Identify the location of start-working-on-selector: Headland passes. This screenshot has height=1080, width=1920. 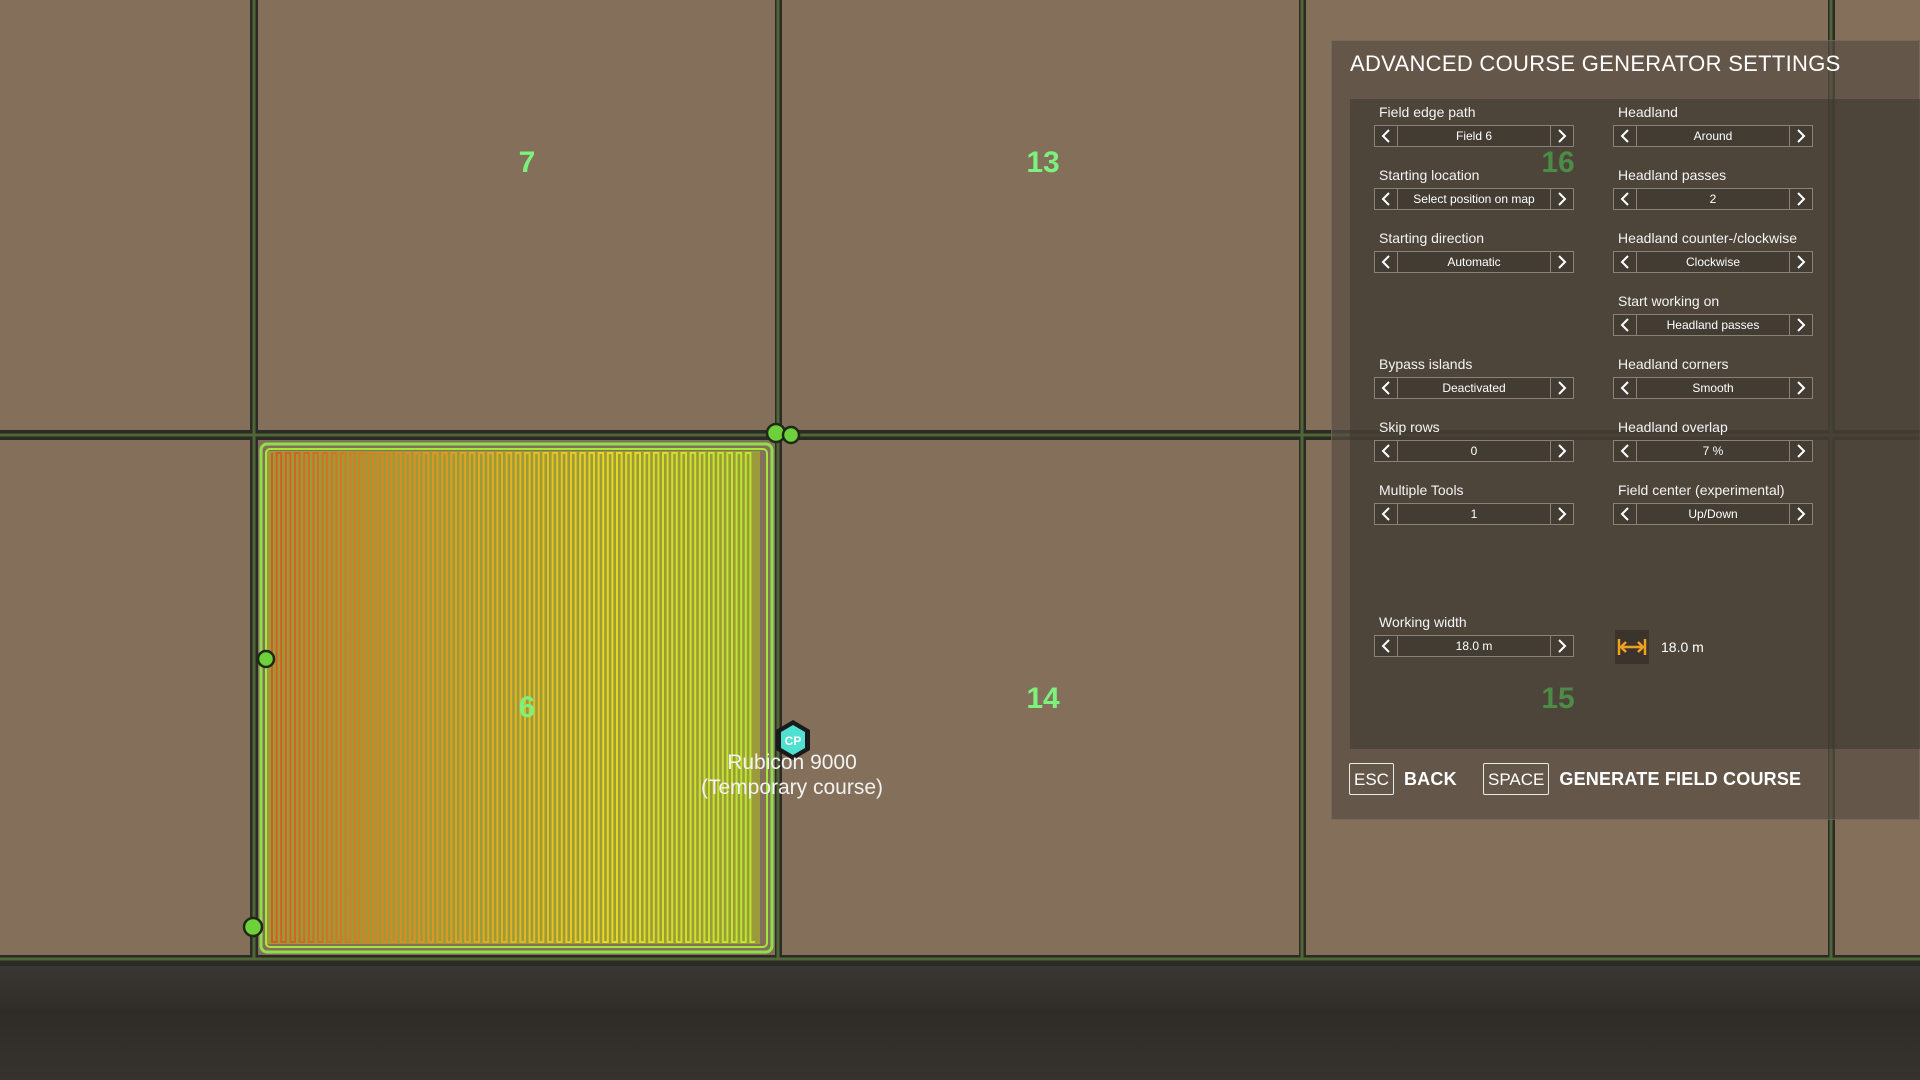
(1713, 325).